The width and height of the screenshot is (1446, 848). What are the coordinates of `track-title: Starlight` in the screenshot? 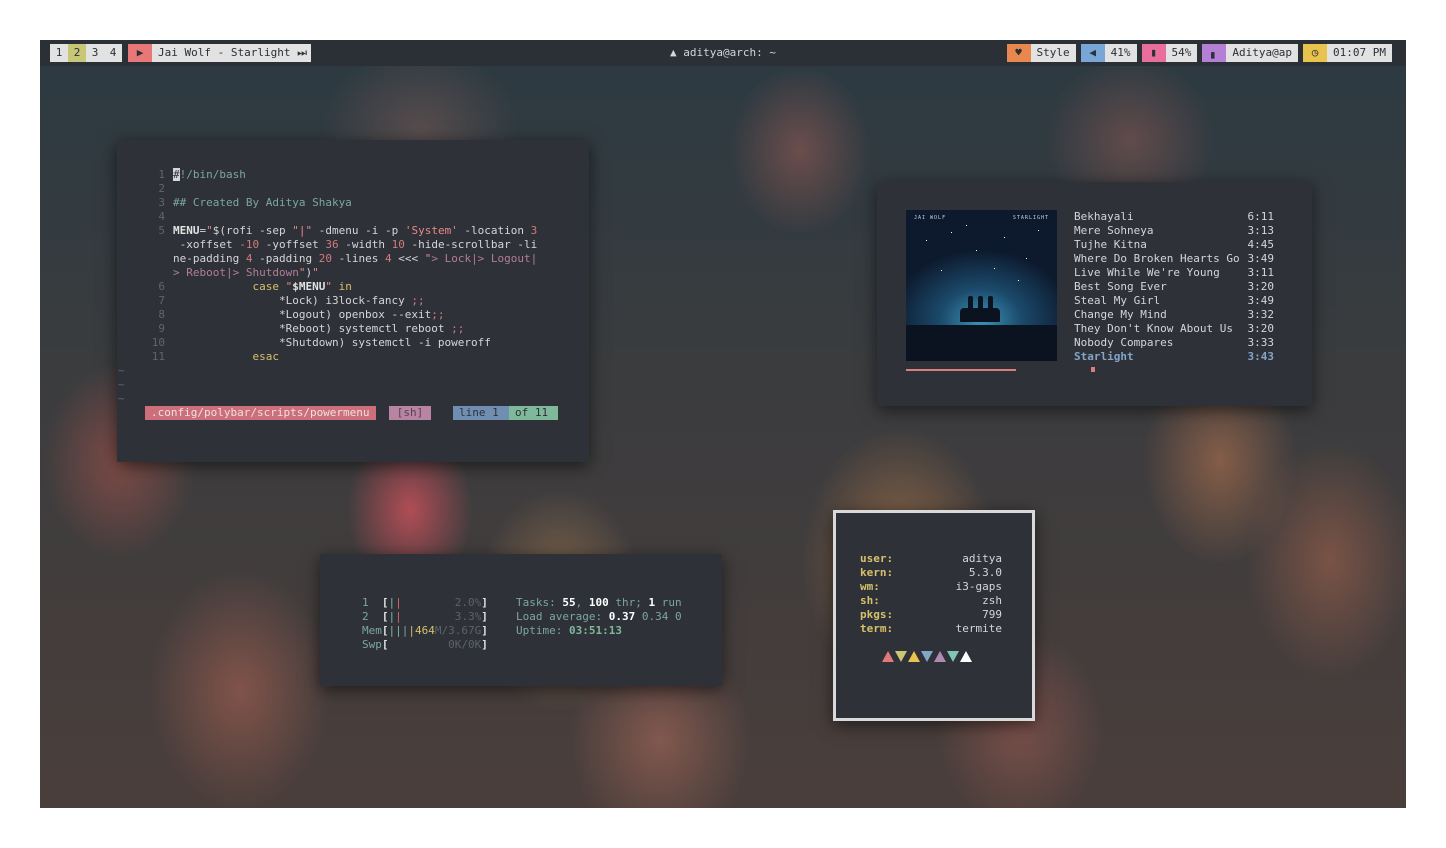 It's located at (1104, 356).